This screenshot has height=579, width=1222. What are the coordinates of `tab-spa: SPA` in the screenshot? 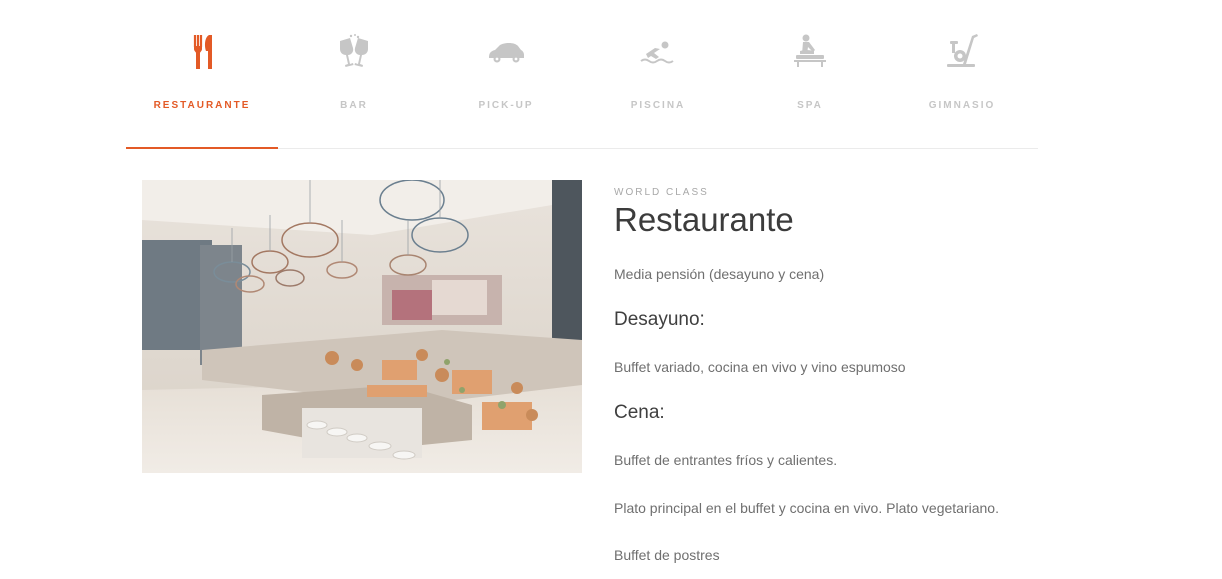 It's located at (810, 74).